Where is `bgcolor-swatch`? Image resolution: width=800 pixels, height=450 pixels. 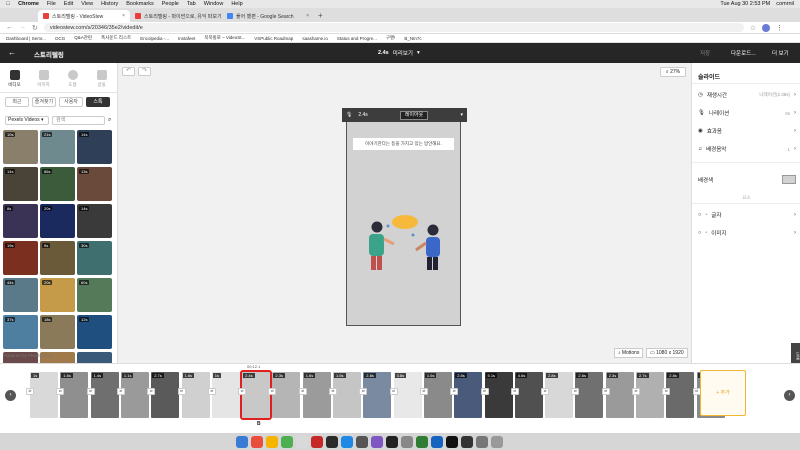
bgcolor-swatch is located at coordinates (789, 179).